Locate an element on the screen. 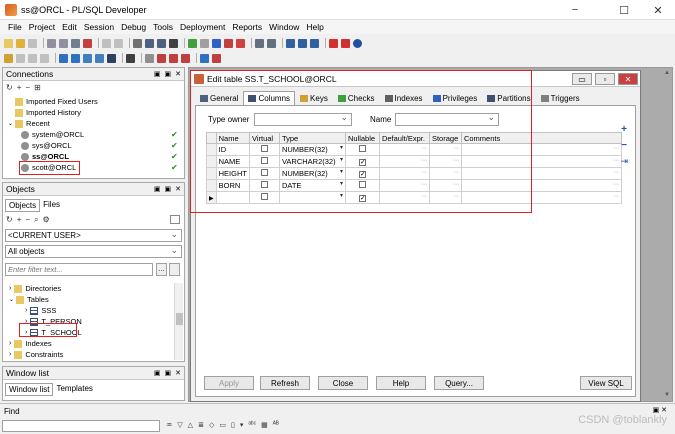 This screenshot has height=434, width=675. workspace-scroll-up-icon: ▲ is located at coordinates (667, 73).